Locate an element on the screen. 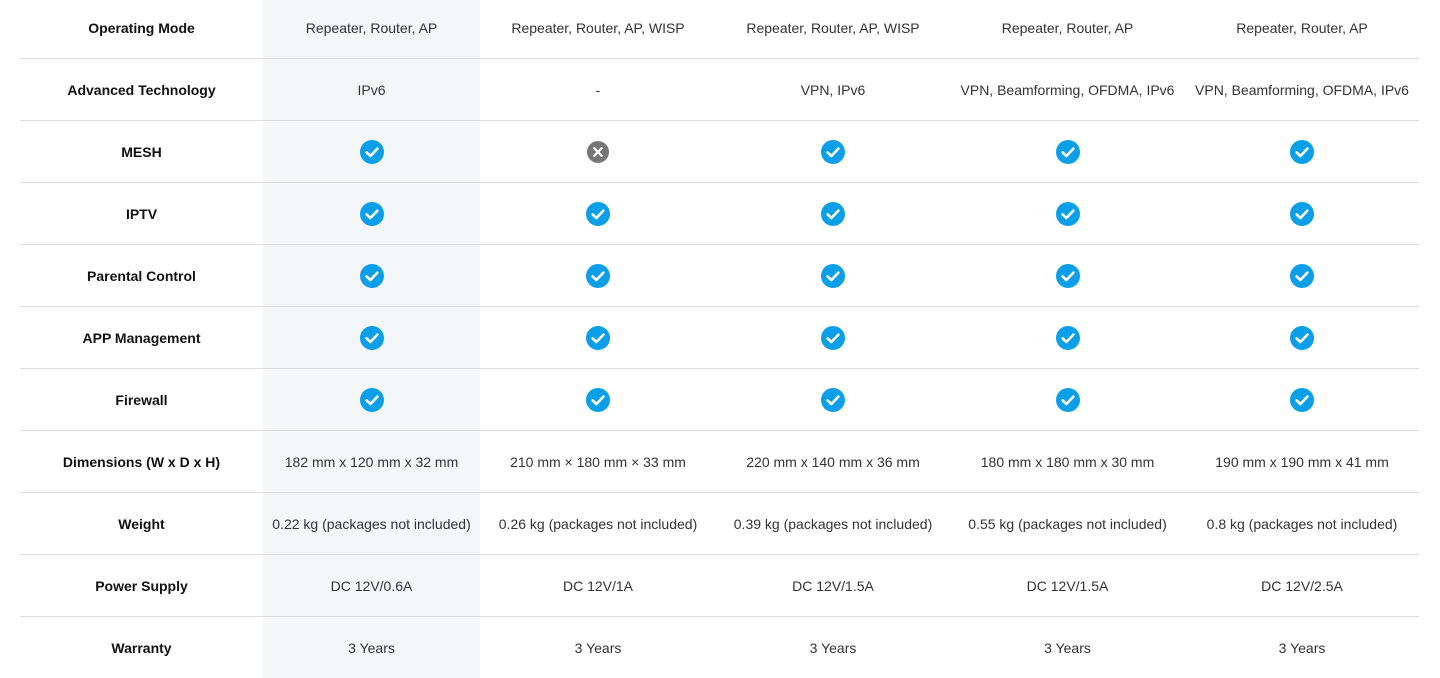 This screenshot has height=678, width=1440. row-label: Warranty is located at coordinates (141, 647).